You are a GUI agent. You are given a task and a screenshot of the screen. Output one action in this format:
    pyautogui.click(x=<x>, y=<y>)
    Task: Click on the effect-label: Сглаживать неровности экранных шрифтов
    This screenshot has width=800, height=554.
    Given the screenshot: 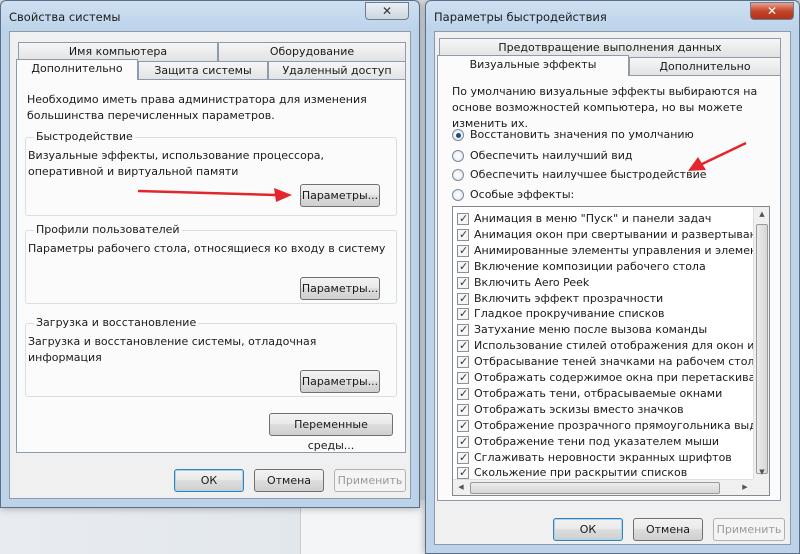 What is the action you would take?
    pyautogui.click(x=603, y=457)
    